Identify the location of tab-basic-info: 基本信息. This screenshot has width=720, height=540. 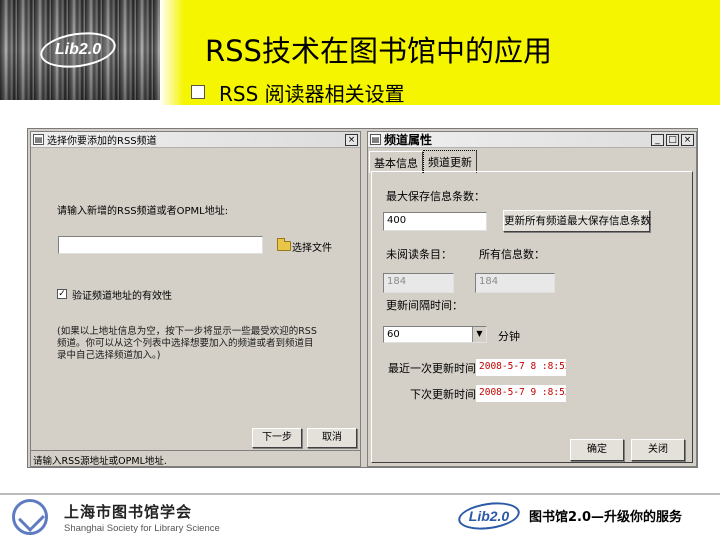
(396, 162).